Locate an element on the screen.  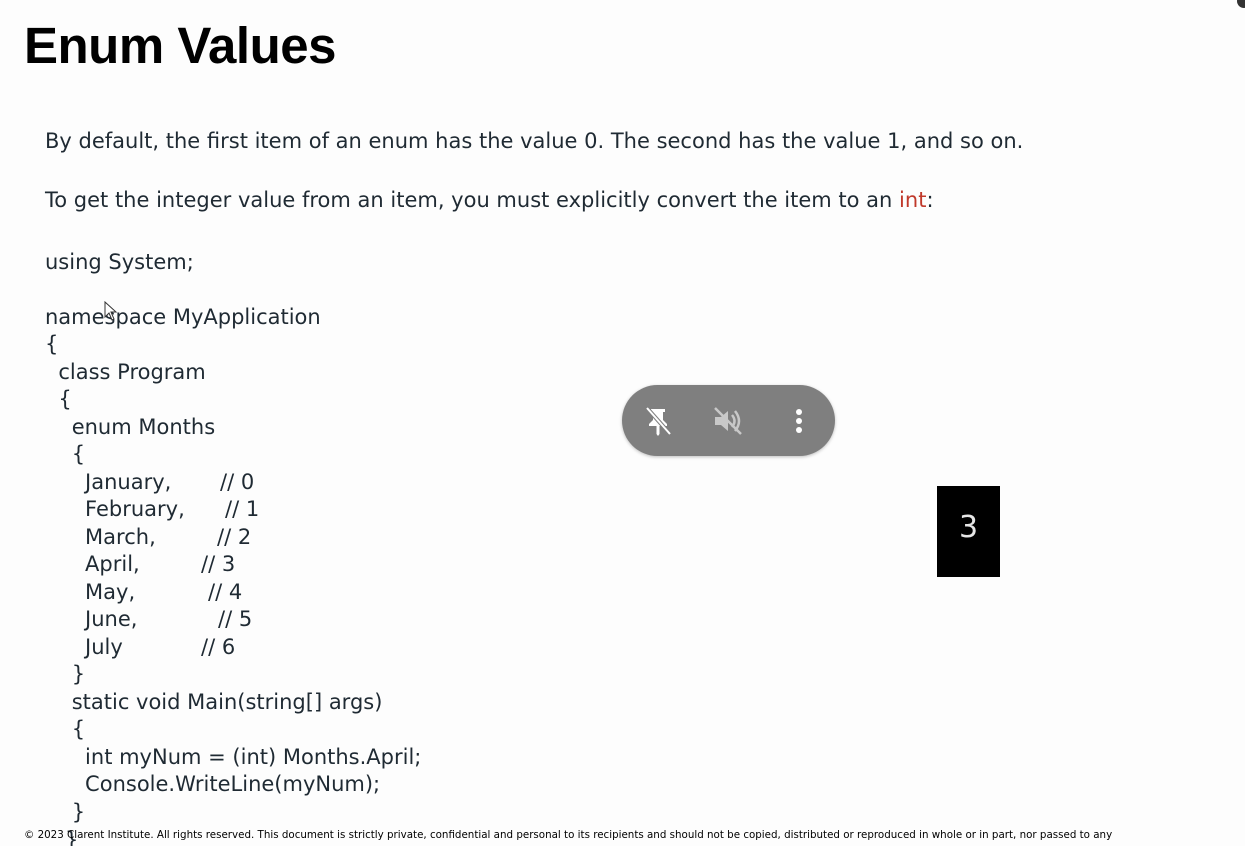
code-line-namespace: namespace MyApplication is located at coordinates (183, 317).